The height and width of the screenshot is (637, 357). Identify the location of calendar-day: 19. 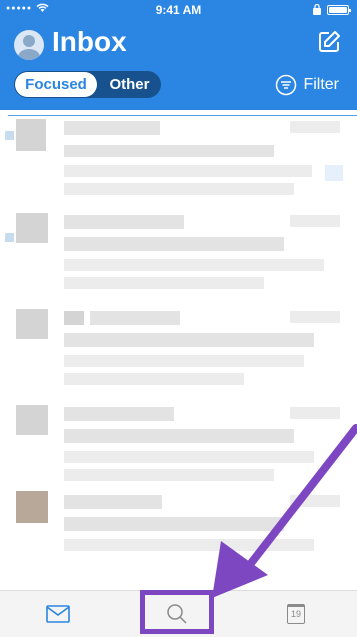
(295, 614).